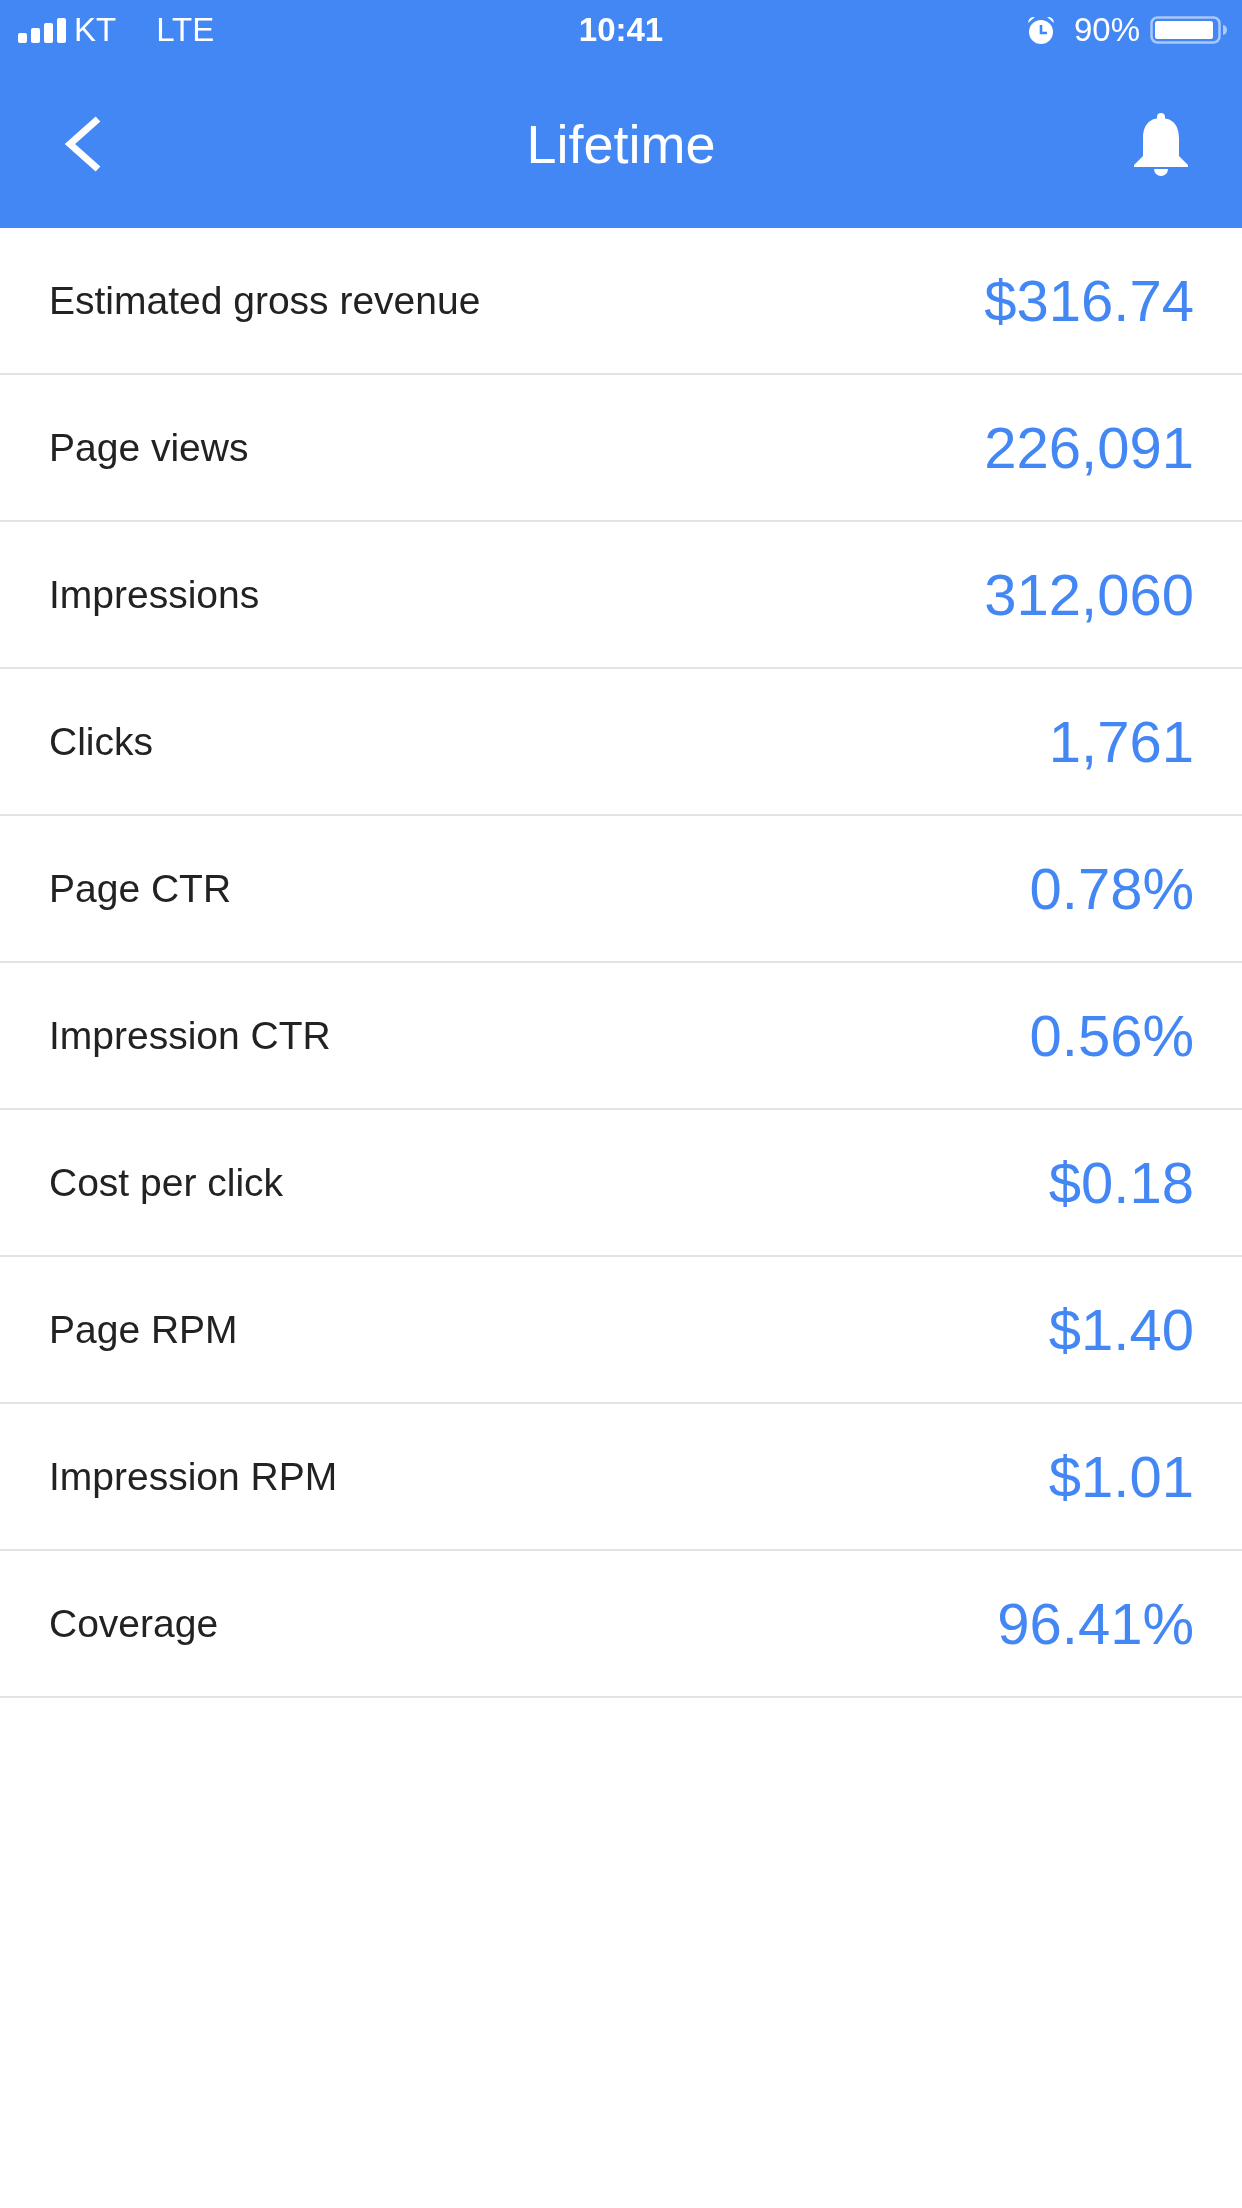  What do you see at coordinates (1189, 30) in the screenshot?
I see `battery-icon` at bounding box center [1189, 30].